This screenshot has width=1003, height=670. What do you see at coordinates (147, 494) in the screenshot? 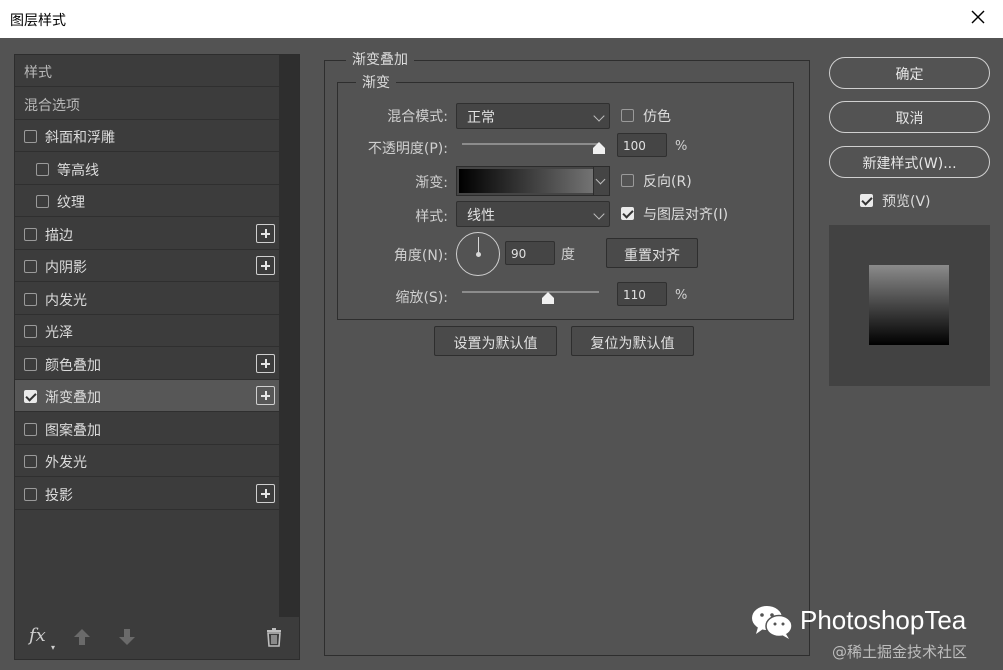
I see `style-list-item: 投影` at bounding box center [147, 494].